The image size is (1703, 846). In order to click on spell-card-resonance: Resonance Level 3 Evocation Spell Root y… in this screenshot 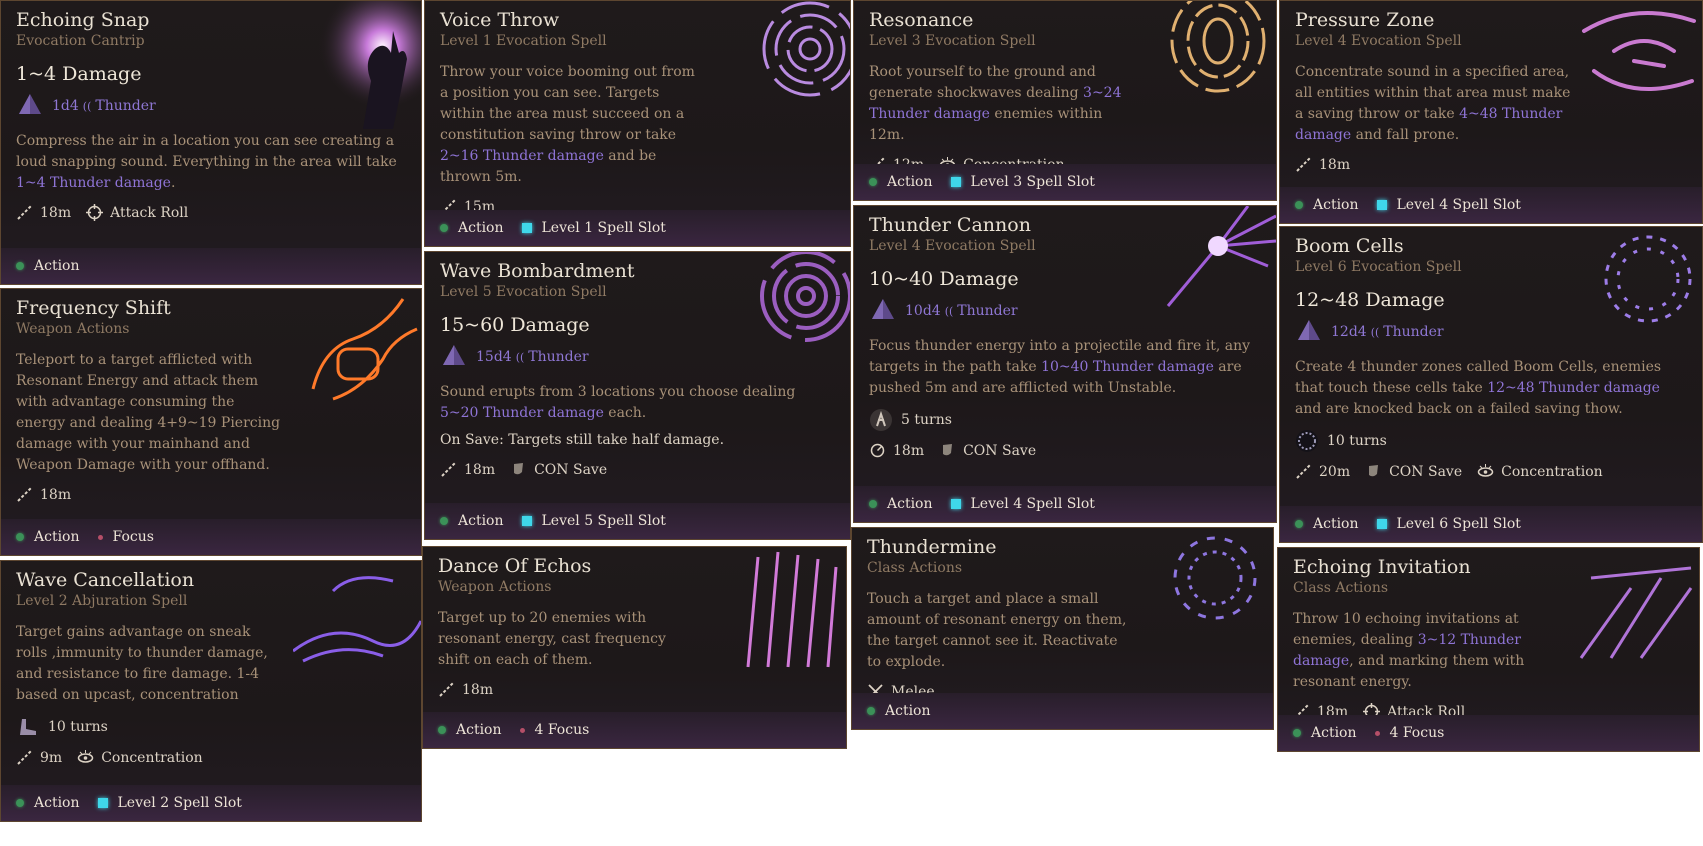, I will do `click(1065, 100)`.